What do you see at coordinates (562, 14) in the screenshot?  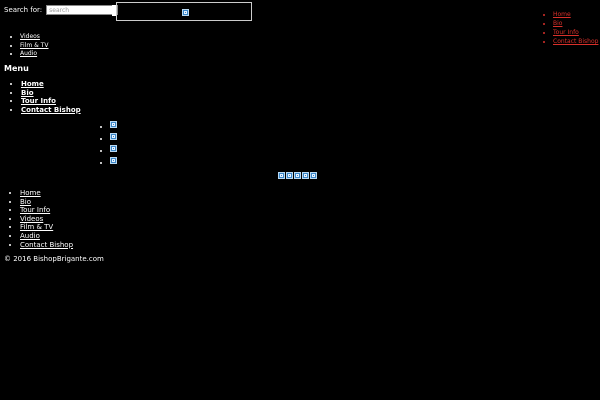 I see `top-nav-link-home: Home` at bounding box center [562, 14].